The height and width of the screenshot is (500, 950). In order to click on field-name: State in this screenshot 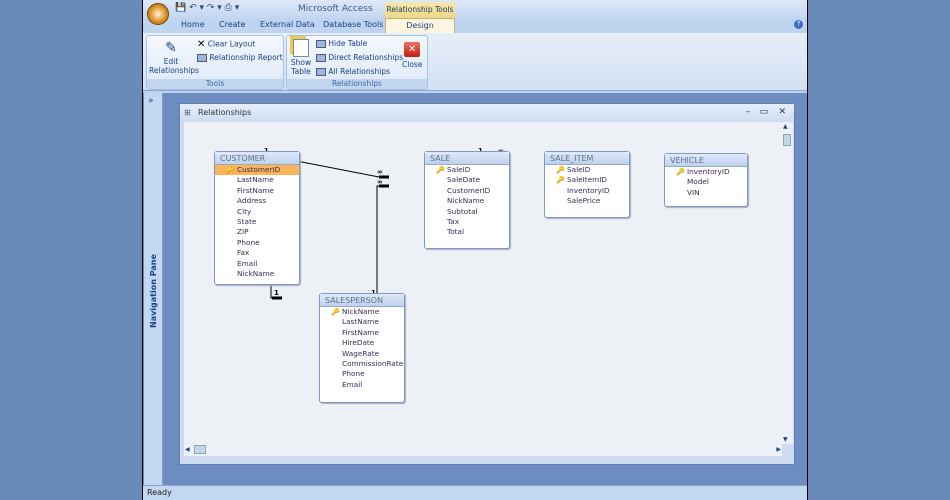, I will do `click(247, 221)`.